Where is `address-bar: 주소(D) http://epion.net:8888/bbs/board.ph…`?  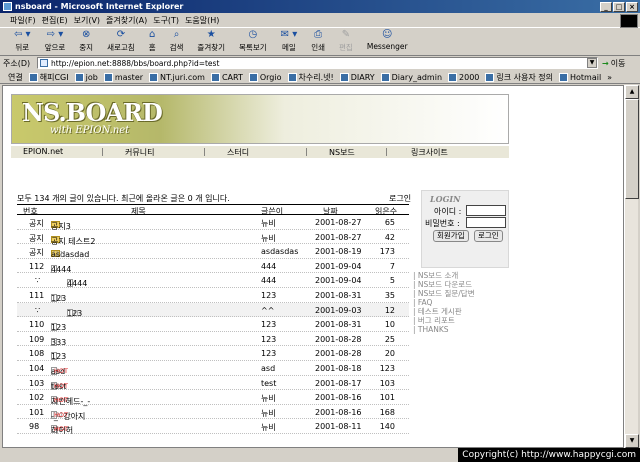 address-bar: 주소(D) http://epion.net:8888/bbs/board.ph… is located at coordinates (320, 63).